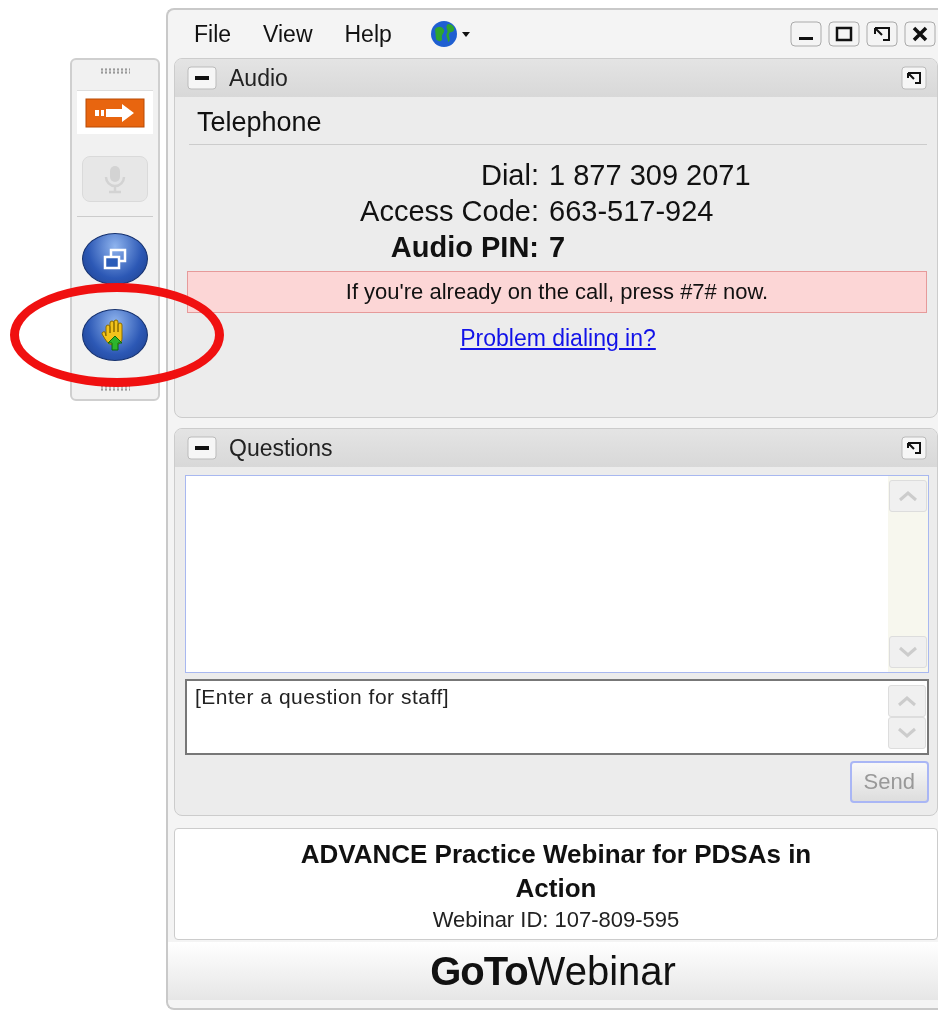 Image resolution: width=938 pixels, height=1011 pixels. What do you see at coordinates (844, 34) in the screenshot?
I see `maximize-icon` at bounding box center [844, 34].